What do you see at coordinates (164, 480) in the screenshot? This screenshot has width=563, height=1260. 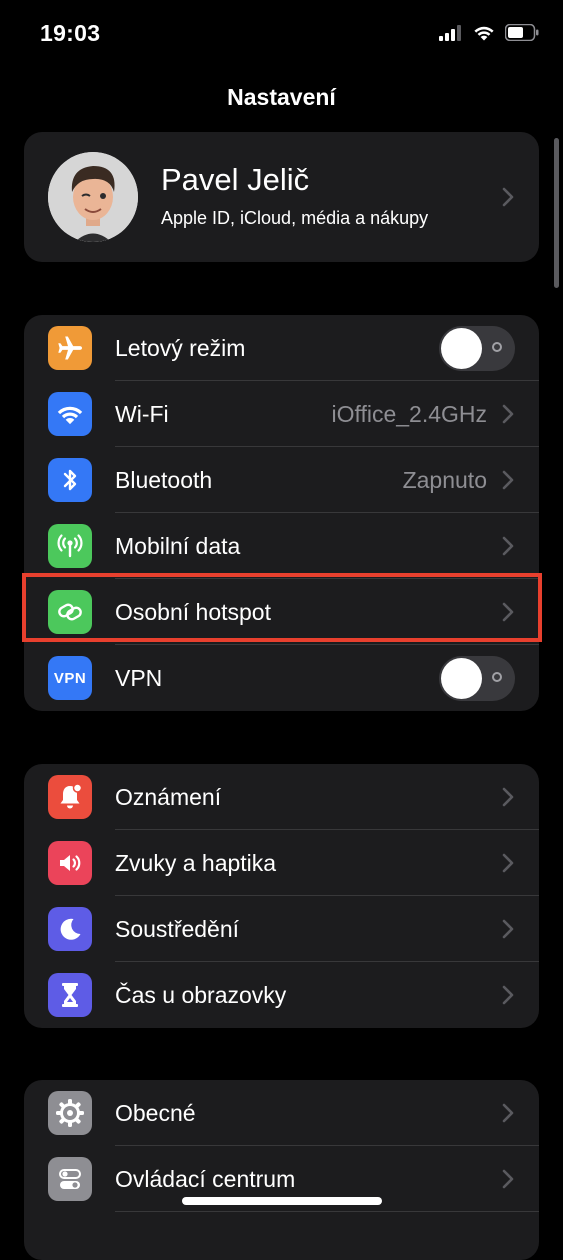 I see `bluetooth-label: Bluetooth` at bounding box center [164, 480].